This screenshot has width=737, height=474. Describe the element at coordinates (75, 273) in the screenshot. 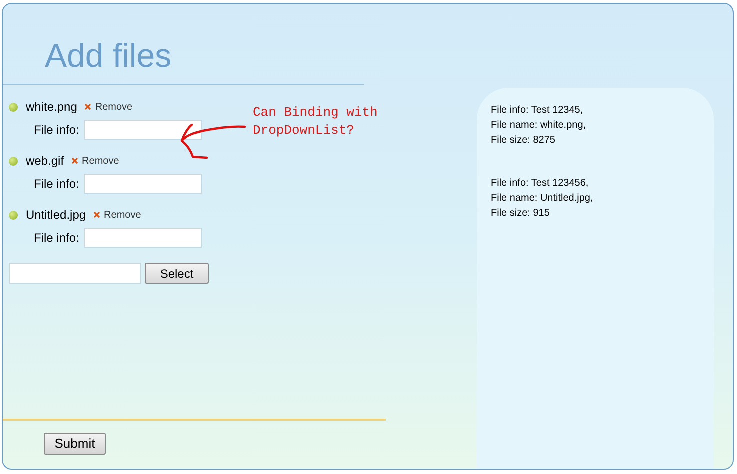

I see `file-path-field` at that location.